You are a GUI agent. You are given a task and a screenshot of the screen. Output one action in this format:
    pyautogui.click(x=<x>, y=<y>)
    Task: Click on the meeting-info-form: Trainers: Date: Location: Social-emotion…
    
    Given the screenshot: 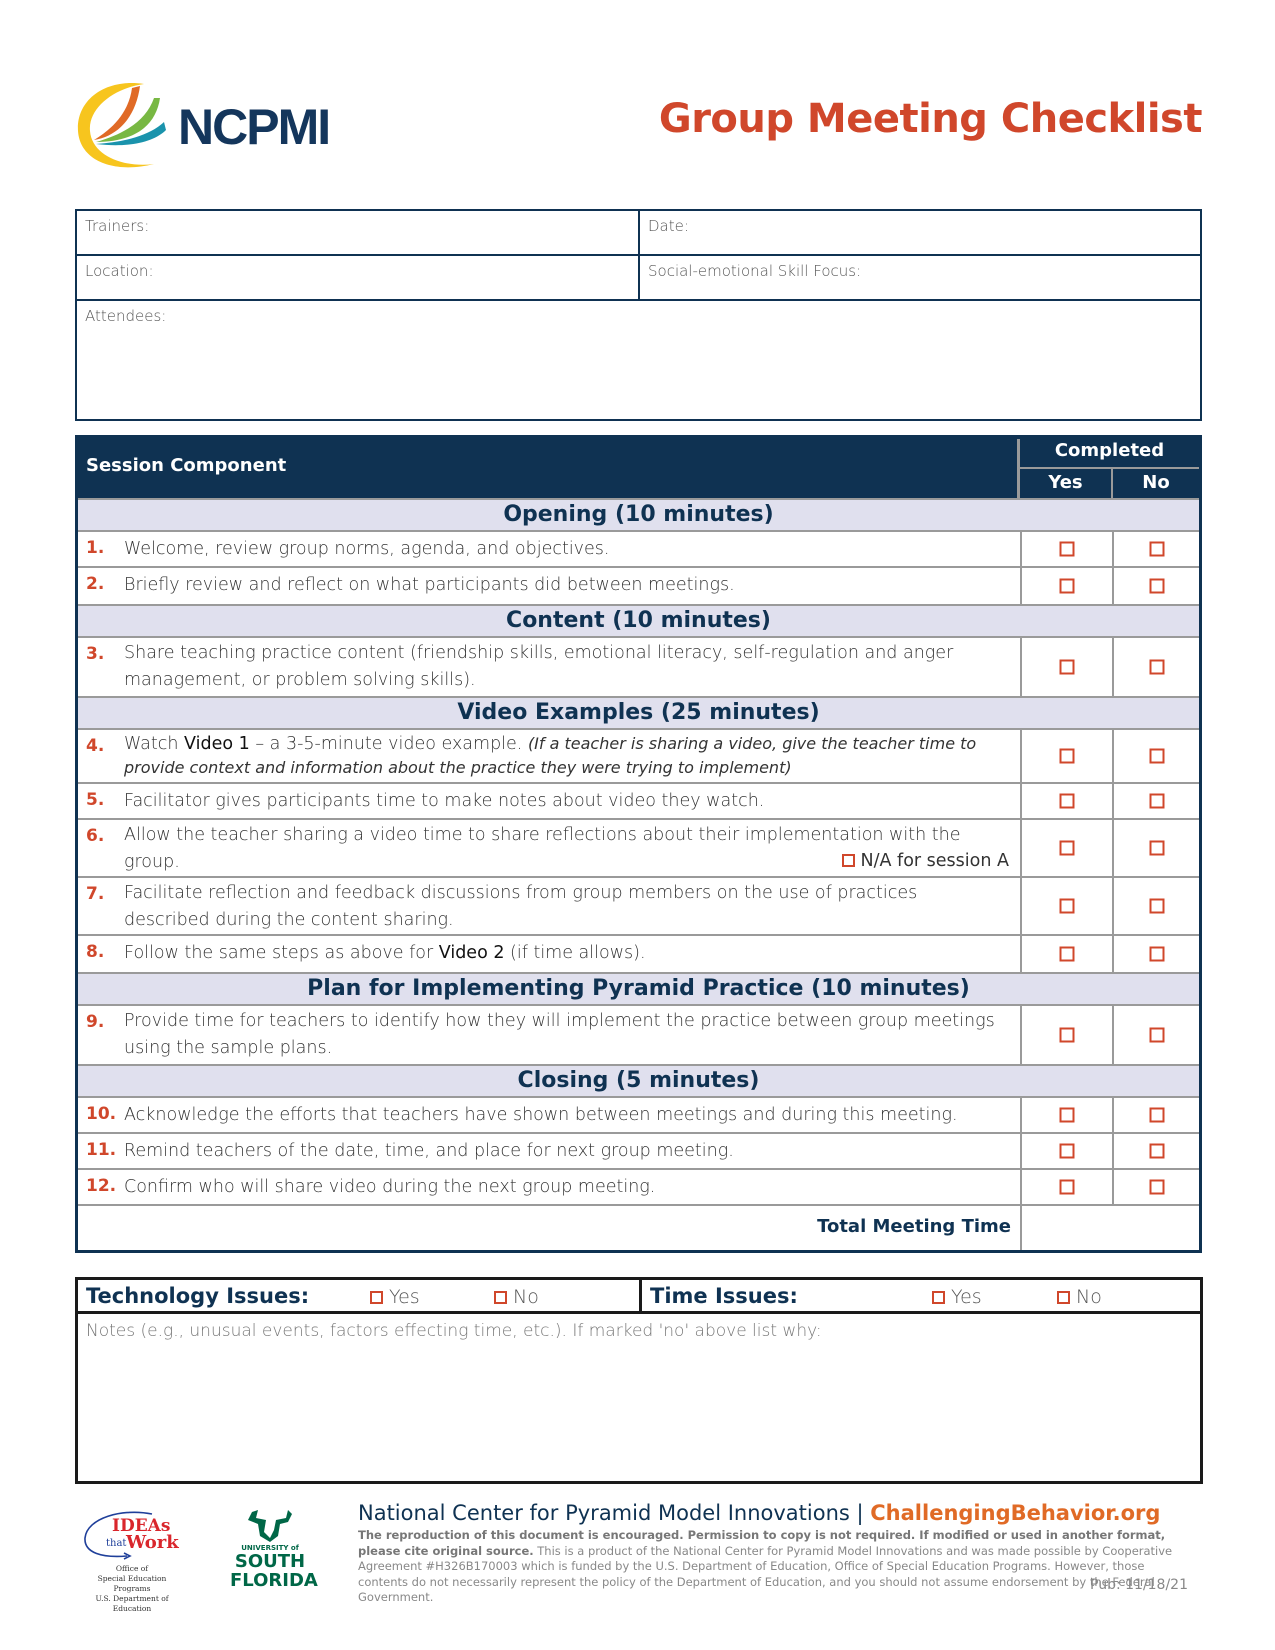 What is the action you would take?
    pyautogui.click(x=638, y=315)
    